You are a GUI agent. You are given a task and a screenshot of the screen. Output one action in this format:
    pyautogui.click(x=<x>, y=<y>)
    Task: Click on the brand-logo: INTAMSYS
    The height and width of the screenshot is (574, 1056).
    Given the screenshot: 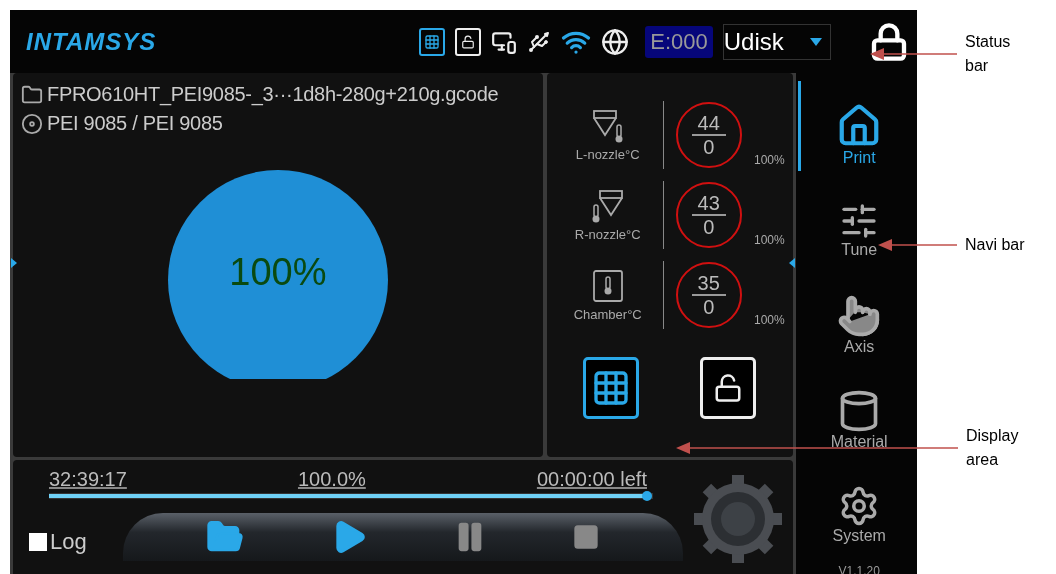 What is the action you would take?
    pyautogui.click(x=91, y=41)
    